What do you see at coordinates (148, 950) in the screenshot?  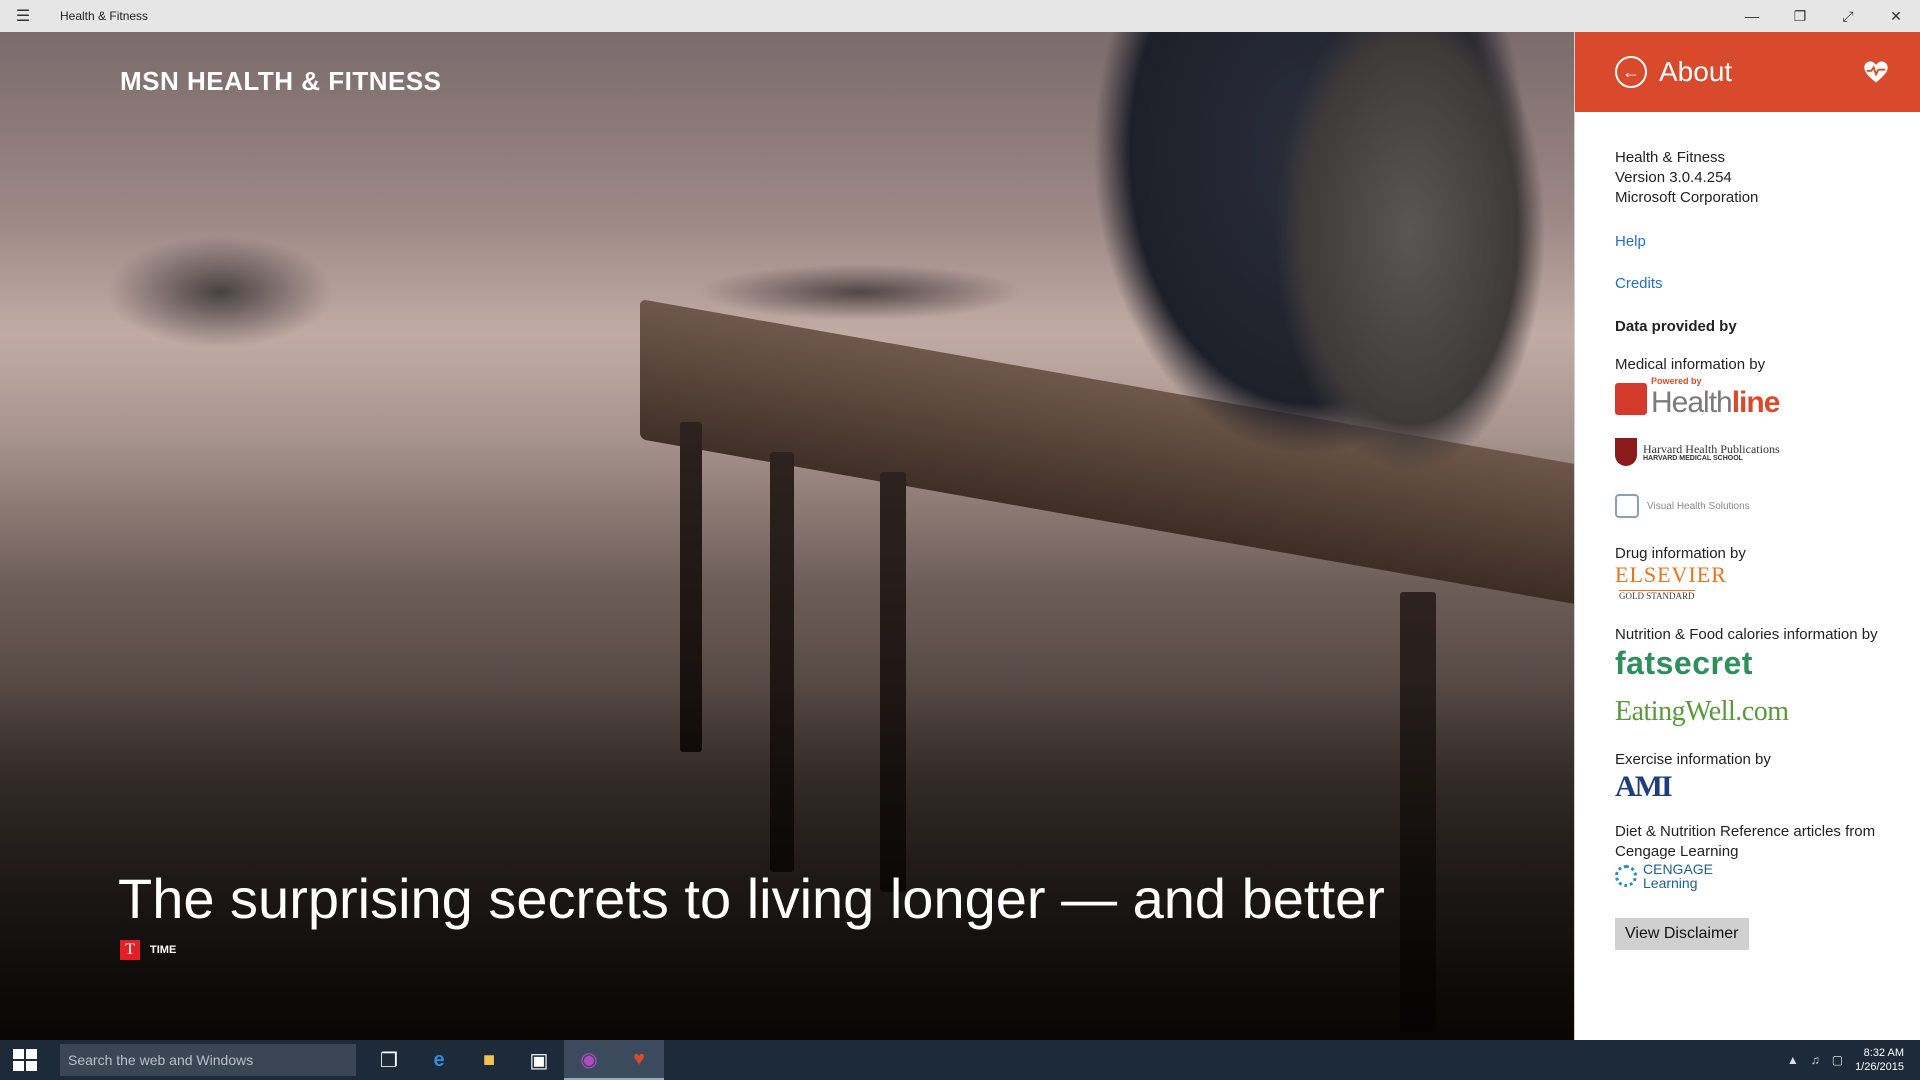 I see `article-source: T TIME` at bounding box center [148, 950].